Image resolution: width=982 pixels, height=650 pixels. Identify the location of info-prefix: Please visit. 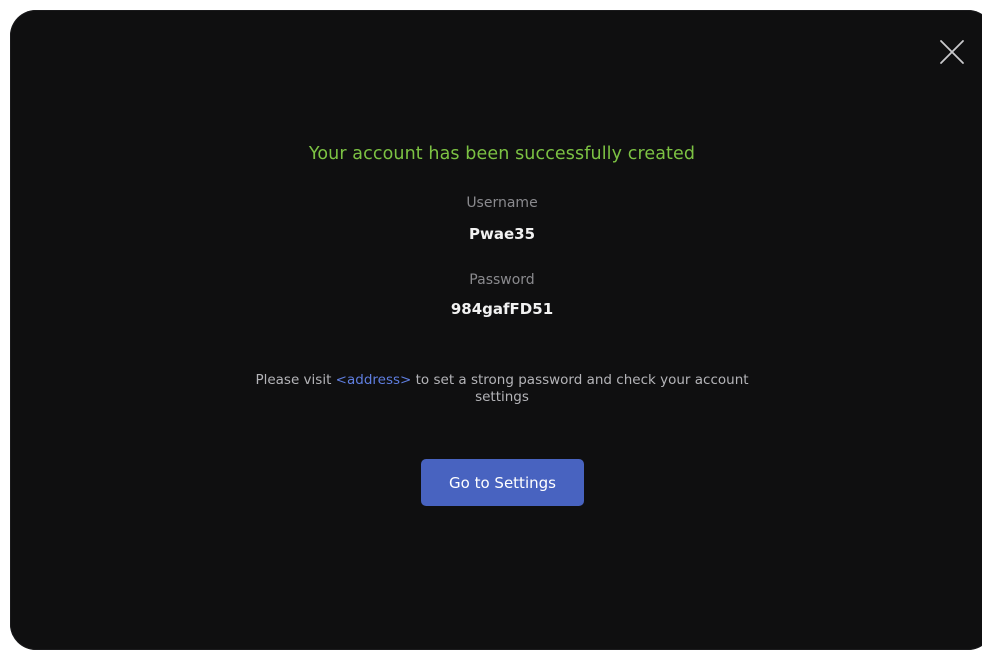
(295, 380).